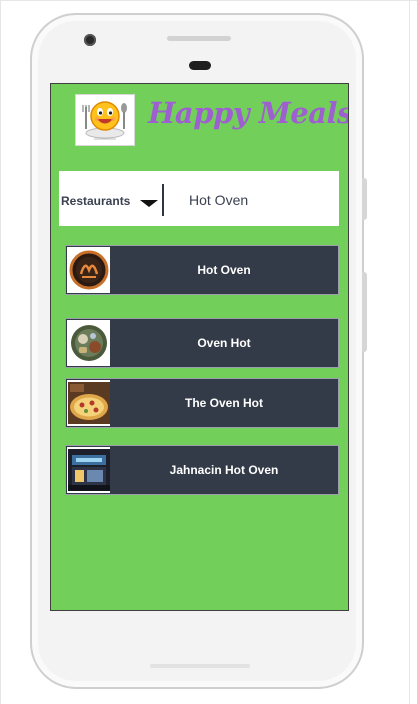  What do you see at coordinates (163, 200) in the screenshot?
I see `search-divider` at bounding box center [163, 200].